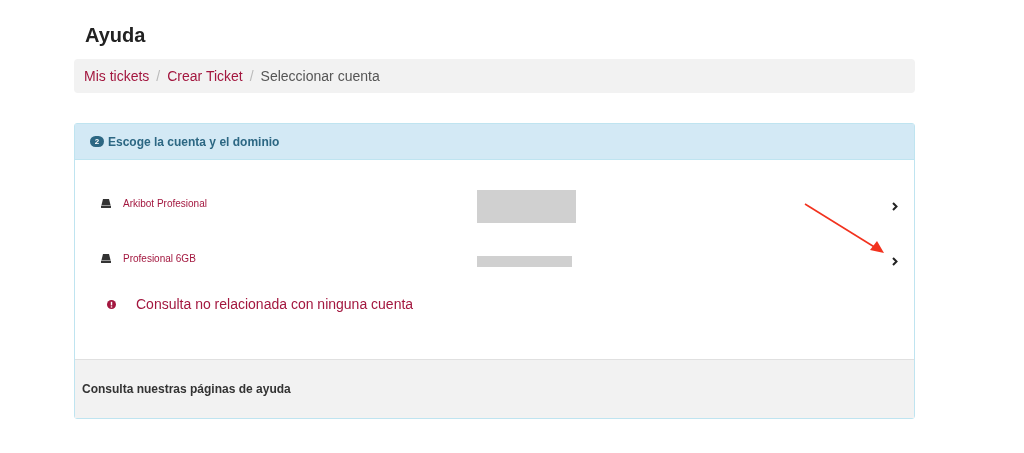 The image size is (1024, 453). Describe the element at coordinates (117, 76) in the screenshot. I see `breadcrumb-link: Mis tickets` at that location.